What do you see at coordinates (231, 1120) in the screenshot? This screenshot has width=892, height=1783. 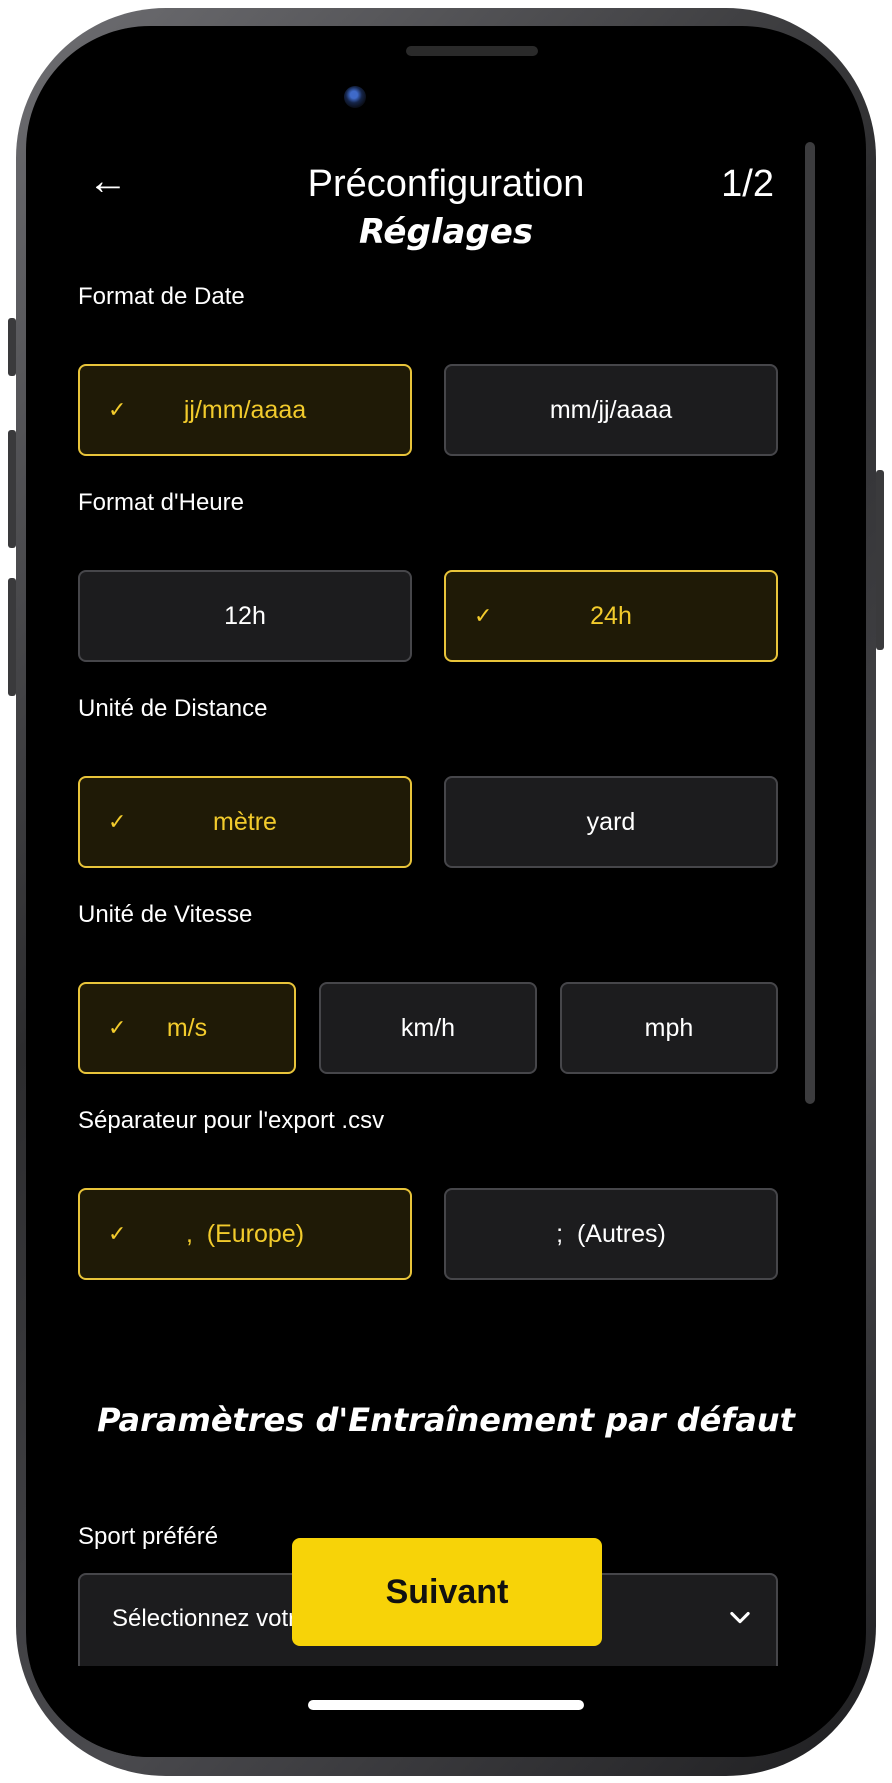 I see `csv-separator-label: Séparateur pour l'export .csv` at bounding box center [231, 1120].